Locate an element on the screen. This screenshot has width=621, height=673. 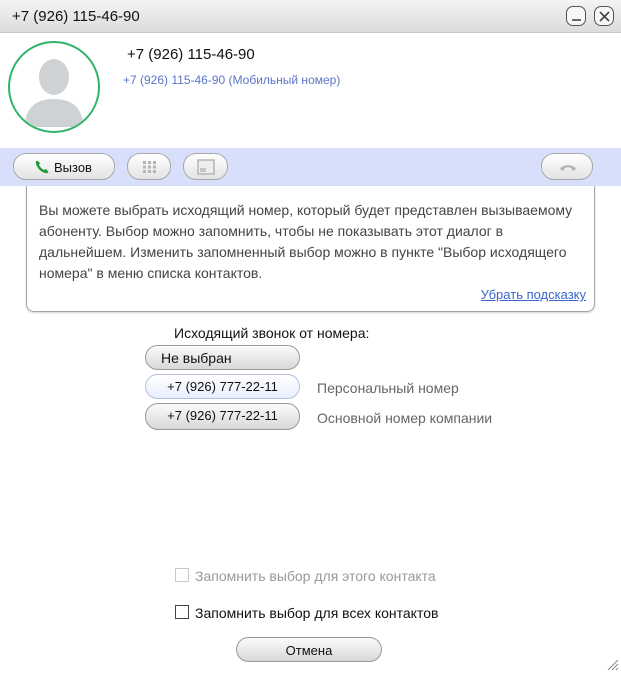
outgoing-label: Исходящий звонок от номера: is located at coordinates (272, 333).